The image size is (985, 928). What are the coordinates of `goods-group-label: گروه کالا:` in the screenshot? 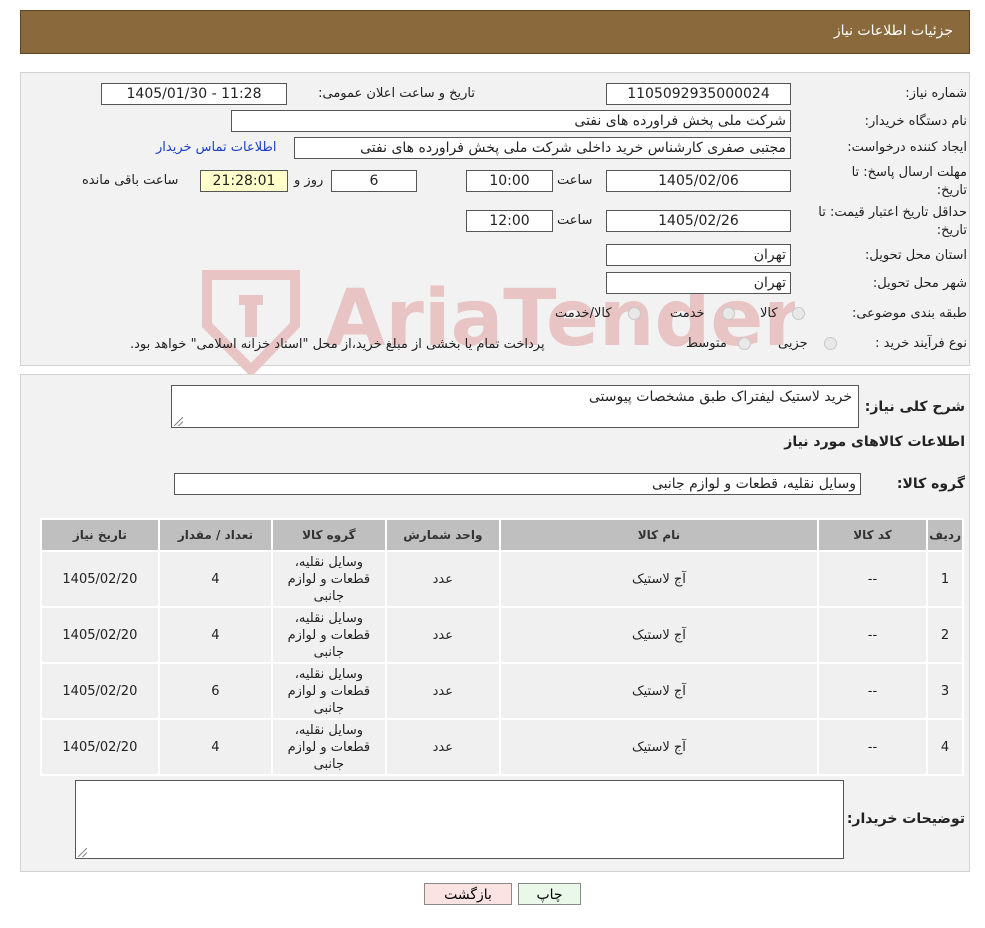 It's located at (930, 484).